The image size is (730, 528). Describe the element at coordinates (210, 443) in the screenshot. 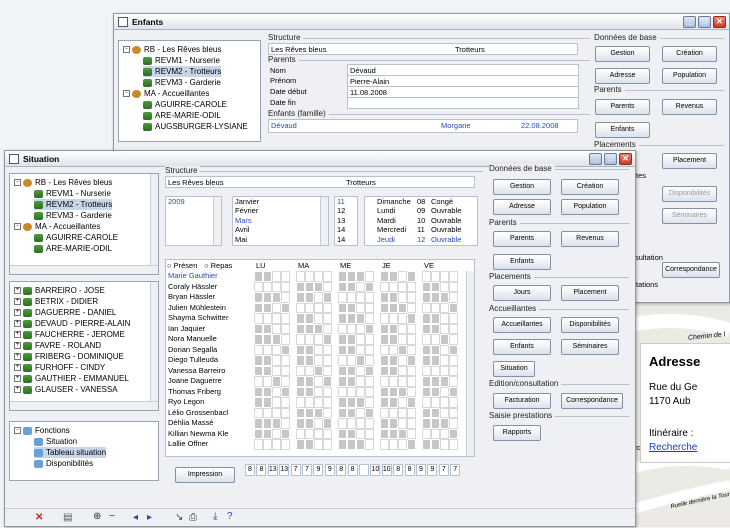

I see `child-name: Lallie Offner` at that location.